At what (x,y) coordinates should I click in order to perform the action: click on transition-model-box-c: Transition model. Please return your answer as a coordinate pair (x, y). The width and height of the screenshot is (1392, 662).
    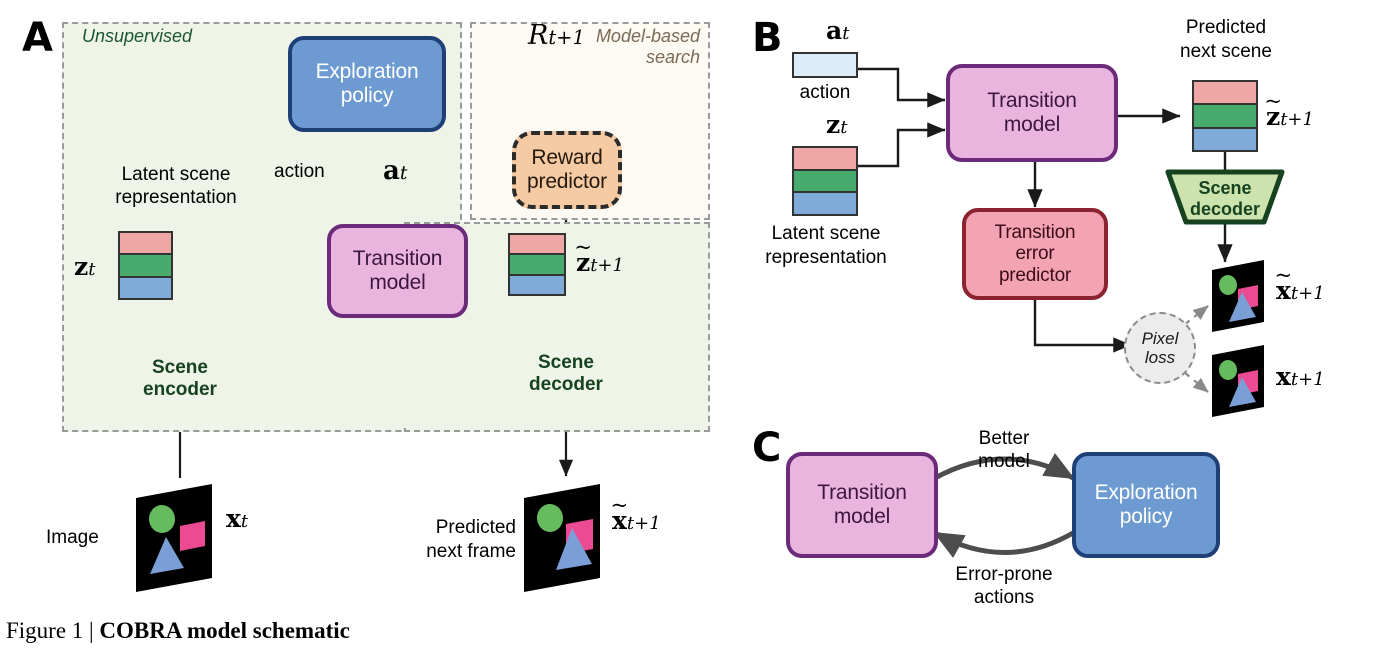
    Looking at the image, I should click on (862, 505).